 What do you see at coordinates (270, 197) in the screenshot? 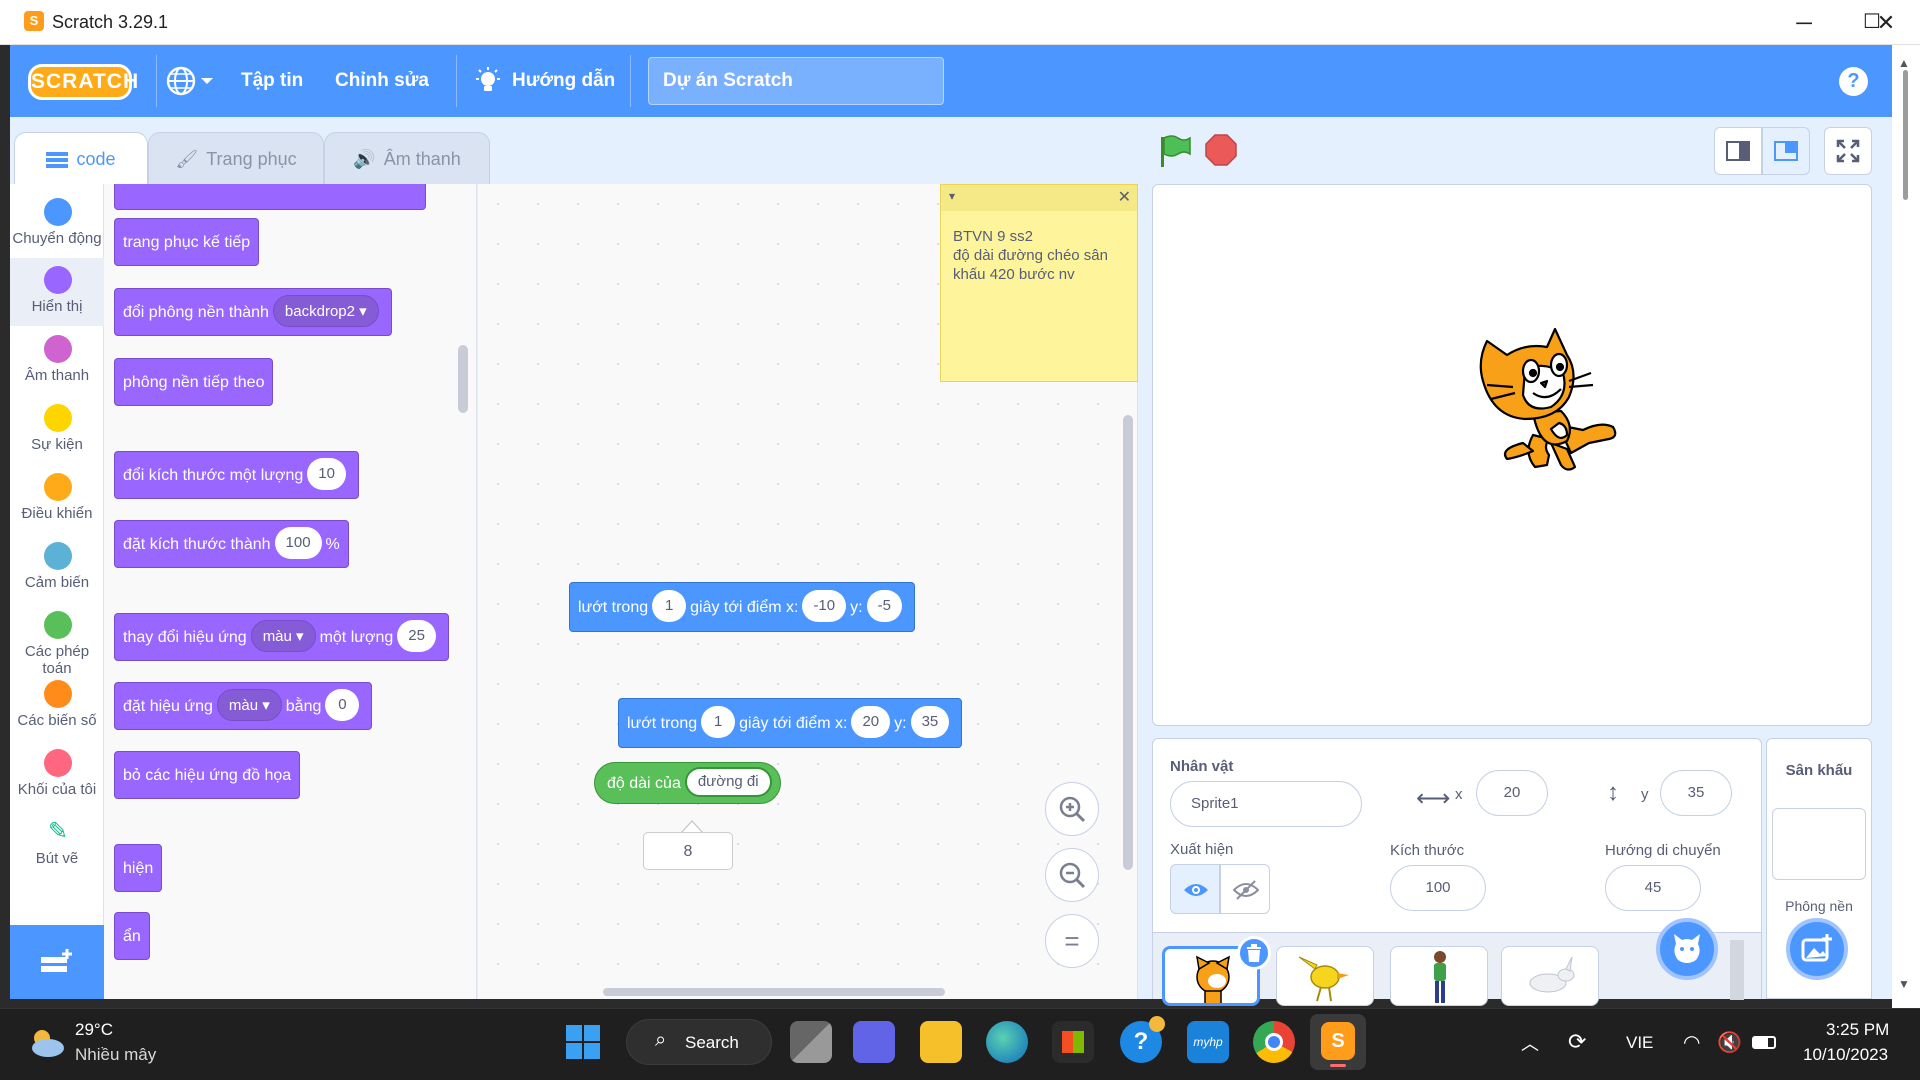
I see `palette-block-partial` at bounding box center [270, 197].